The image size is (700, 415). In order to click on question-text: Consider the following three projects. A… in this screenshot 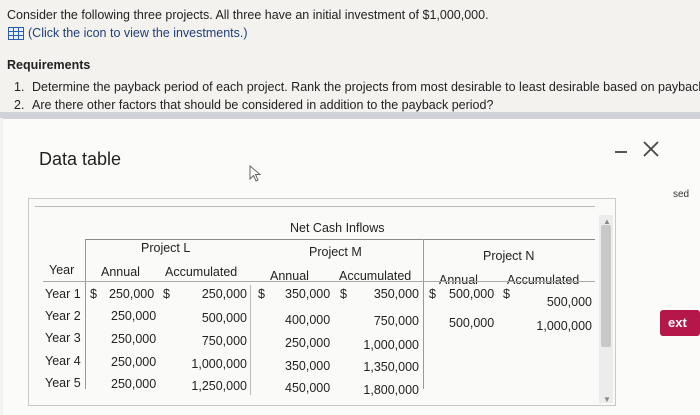, I will do `click(248, 15)`.